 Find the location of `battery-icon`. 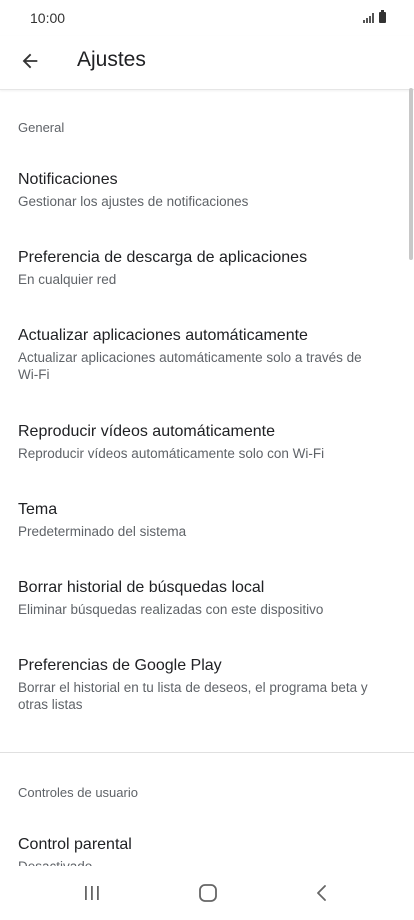

battery-icon is located at coordinates (382, 16).